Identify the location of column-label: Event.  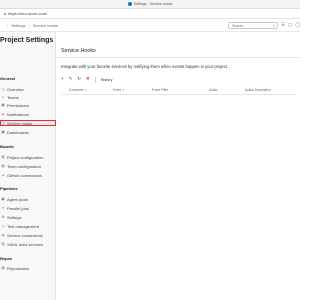
(117, 90).